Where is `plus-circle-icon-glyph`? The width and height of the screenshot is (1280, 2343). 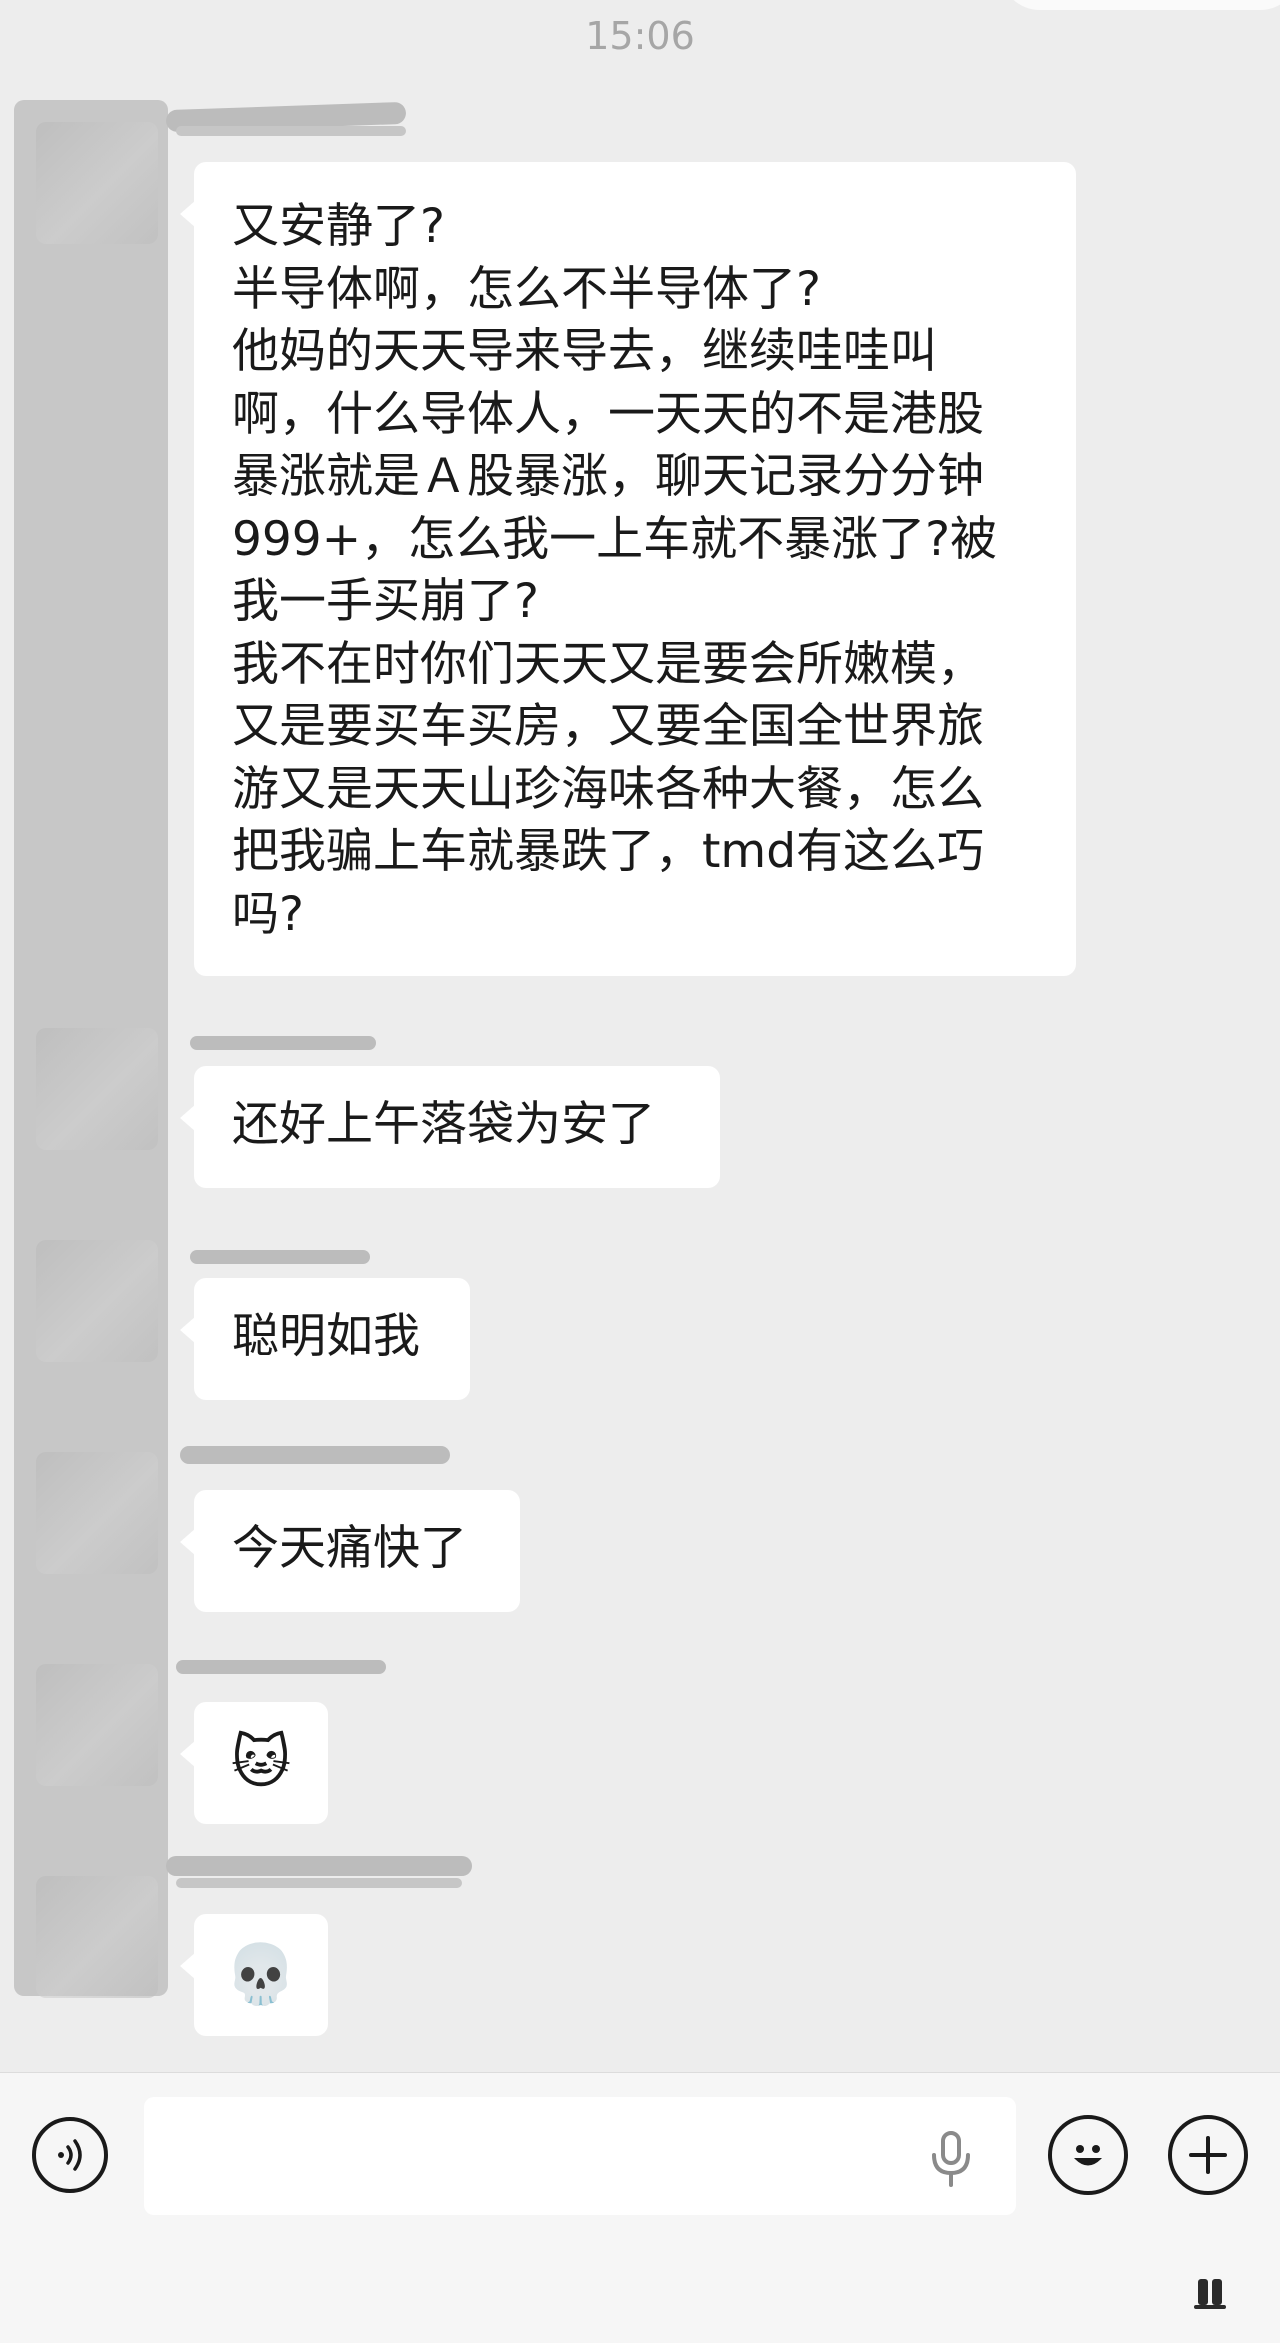 plus-circle-icon-glyph is located at coordinates (1208, 2155).